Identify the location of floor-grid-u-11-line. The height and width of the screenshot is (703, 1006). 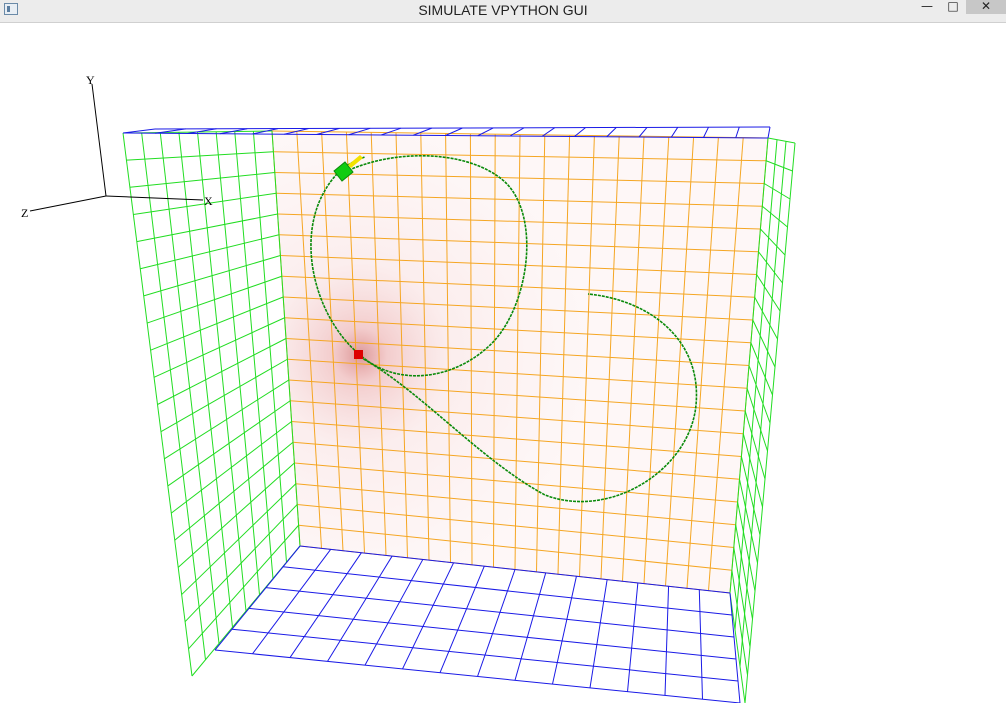
(633, 637).